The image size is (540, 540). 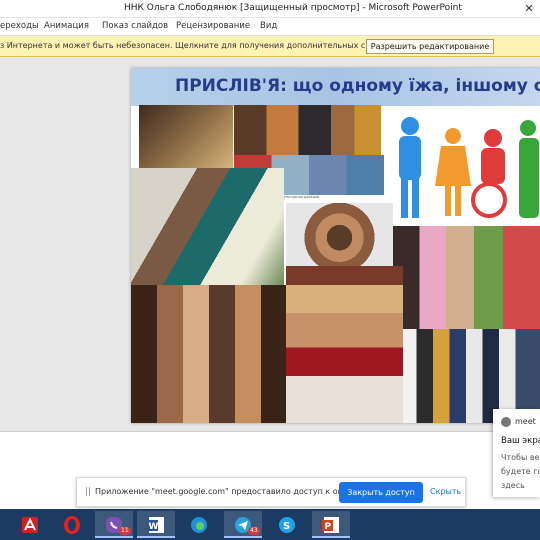 I want to click on notification-line: здесь, so click(x=513, y=485).